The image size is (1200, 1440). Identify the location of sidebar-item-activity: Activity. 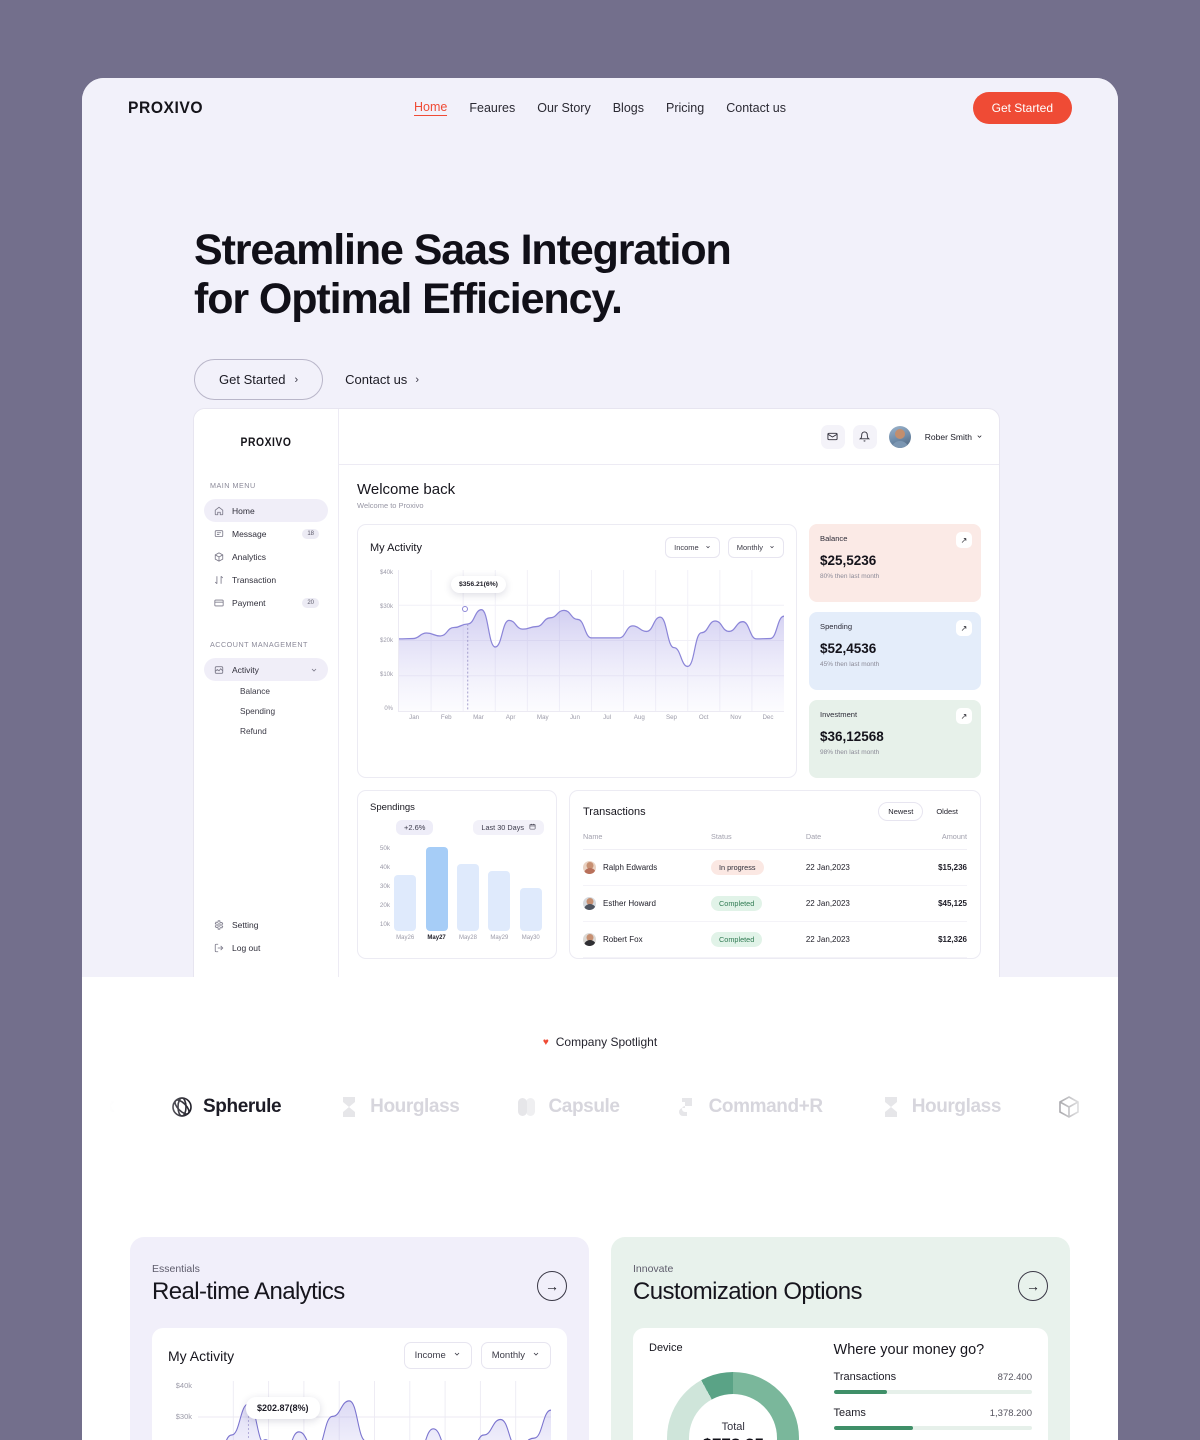
(266, 669).